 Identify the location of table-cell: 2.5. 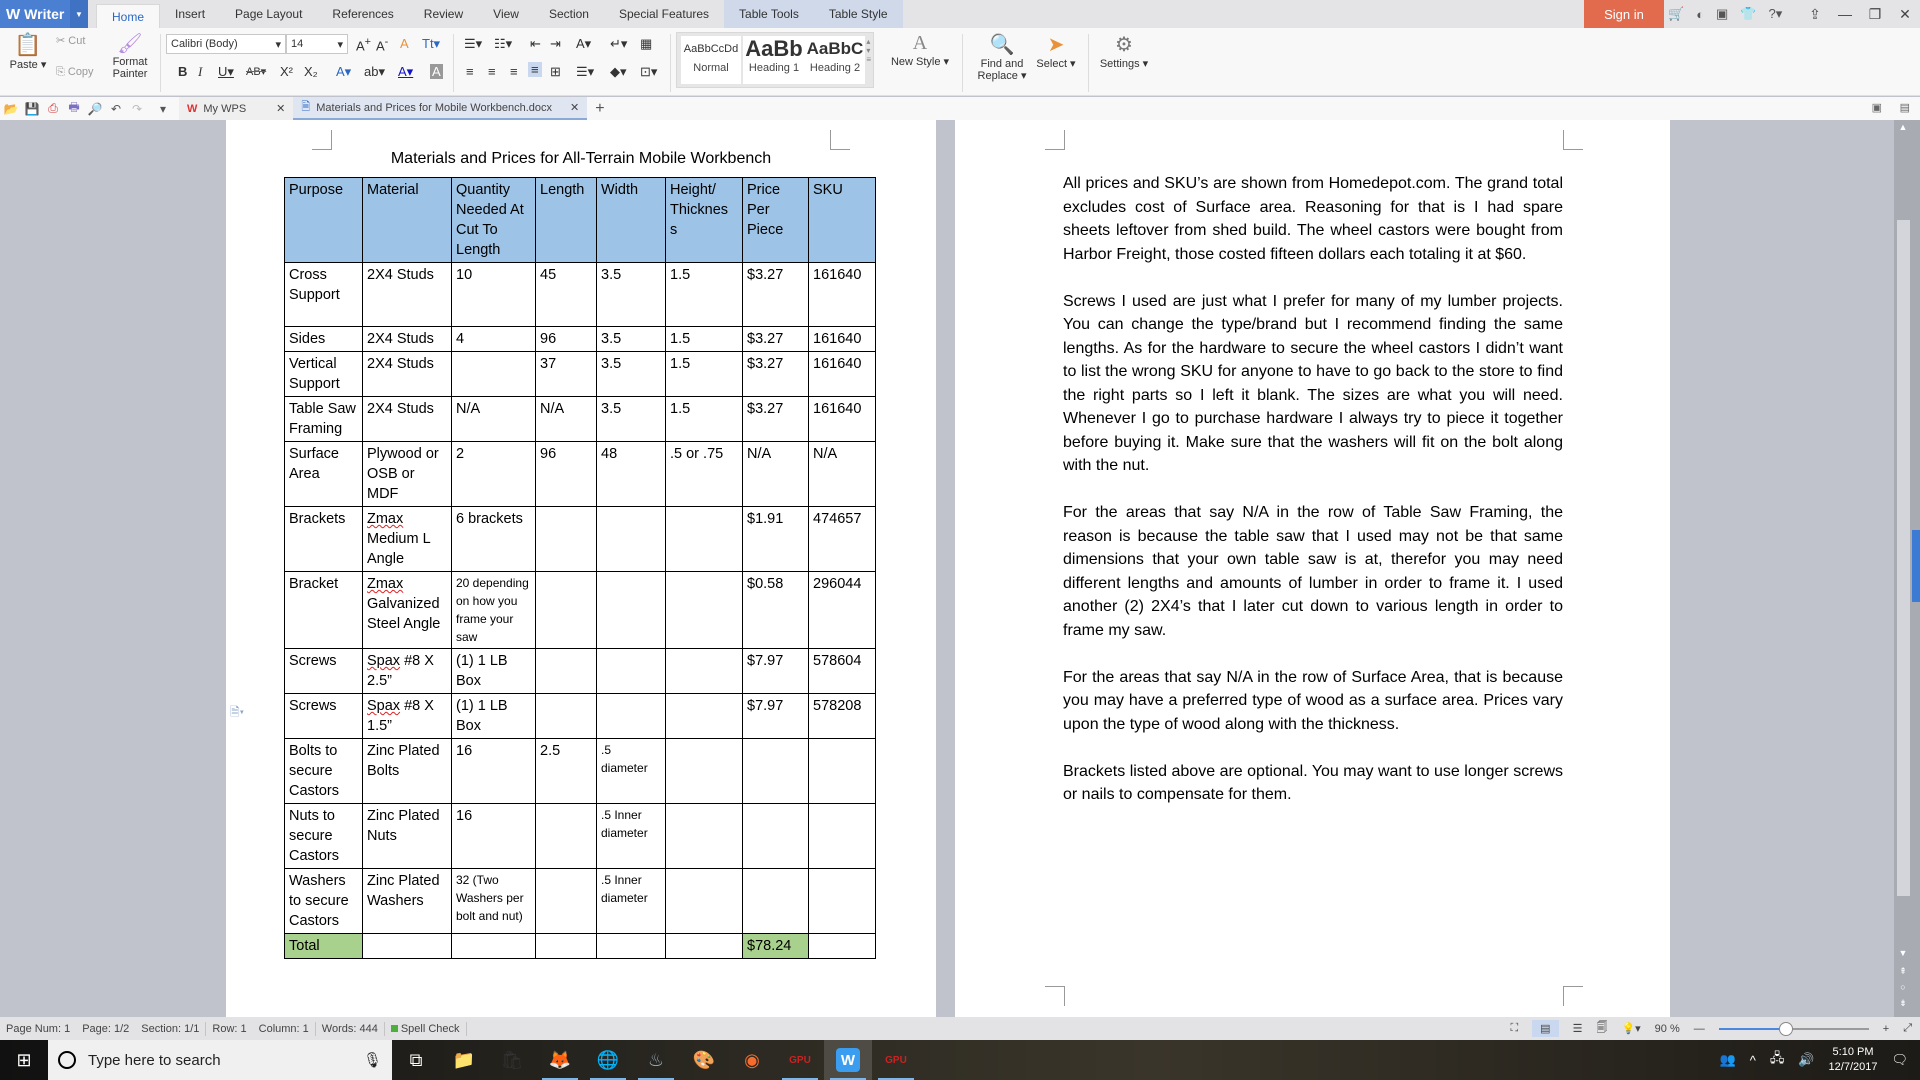
(566, 771).